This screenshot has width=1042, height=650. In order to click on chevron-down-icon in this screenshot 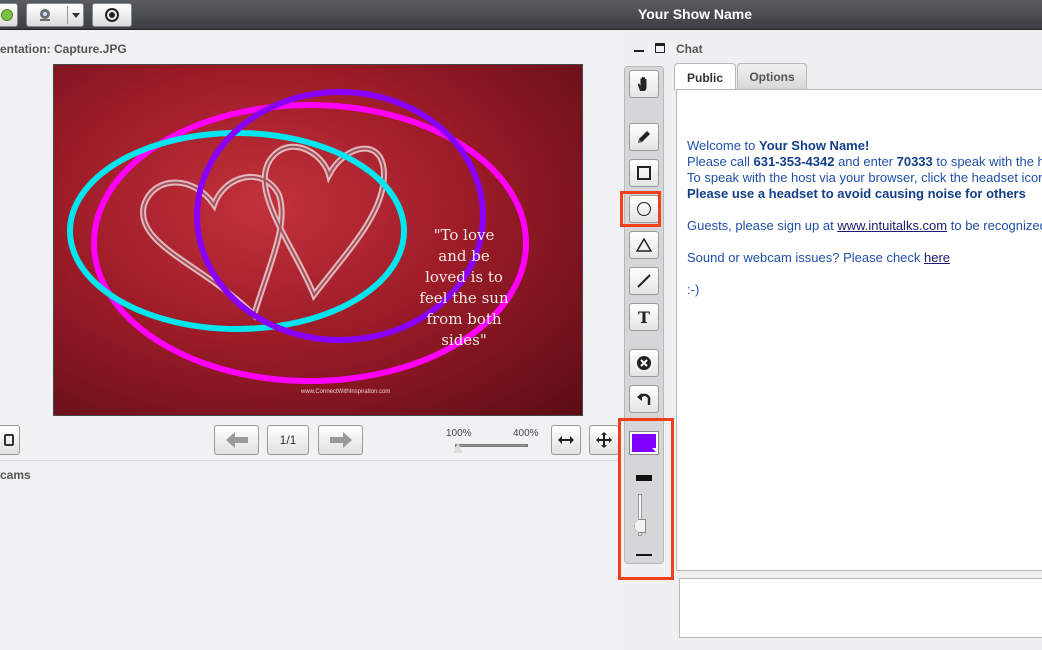, I will do `click(76, 15)`.